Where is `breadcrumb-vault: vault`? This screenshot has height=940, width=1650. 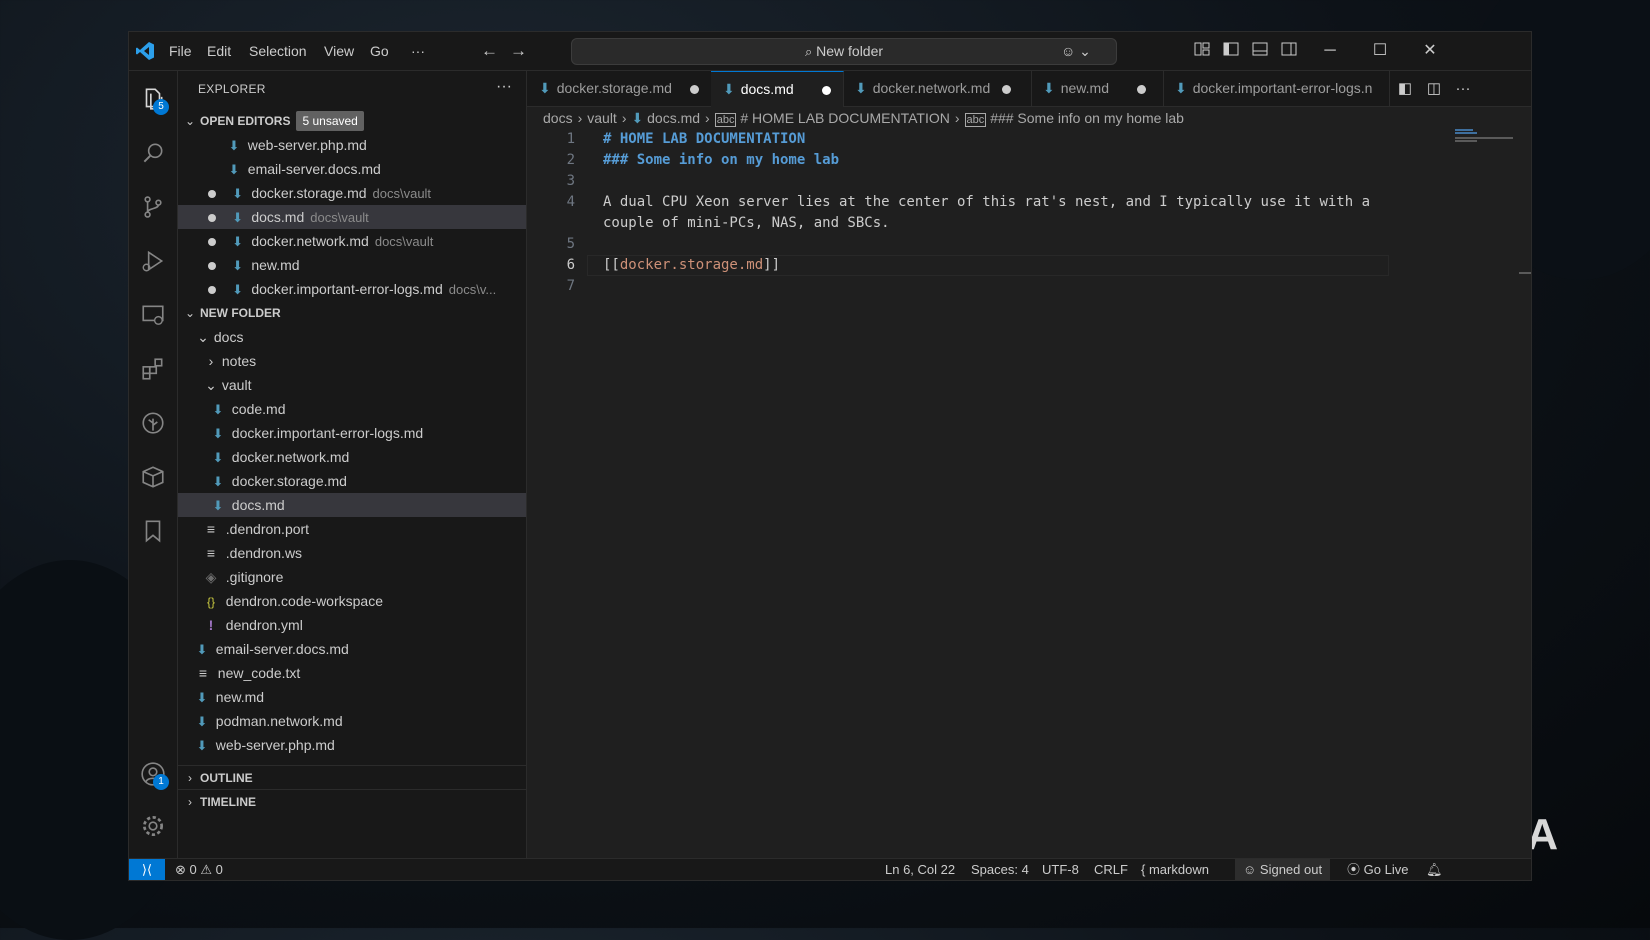 breadcrumb-vault: vault is located at coordinates (602, 118).